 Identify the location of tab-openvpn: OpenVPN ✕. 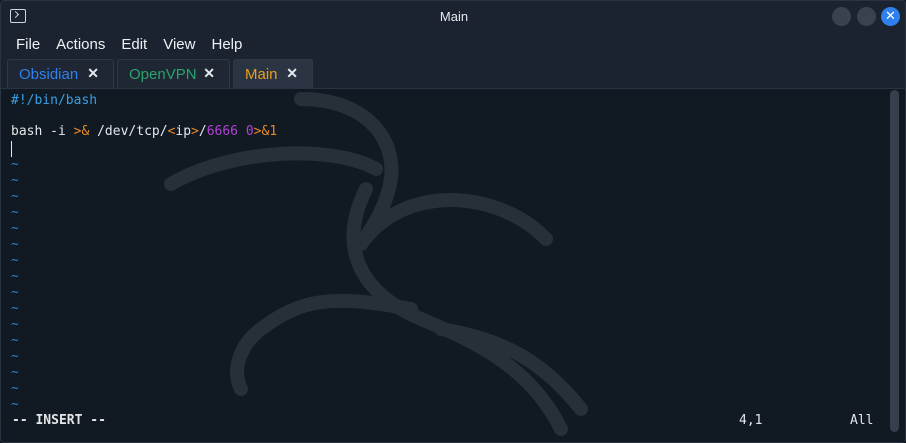
(173, 73).